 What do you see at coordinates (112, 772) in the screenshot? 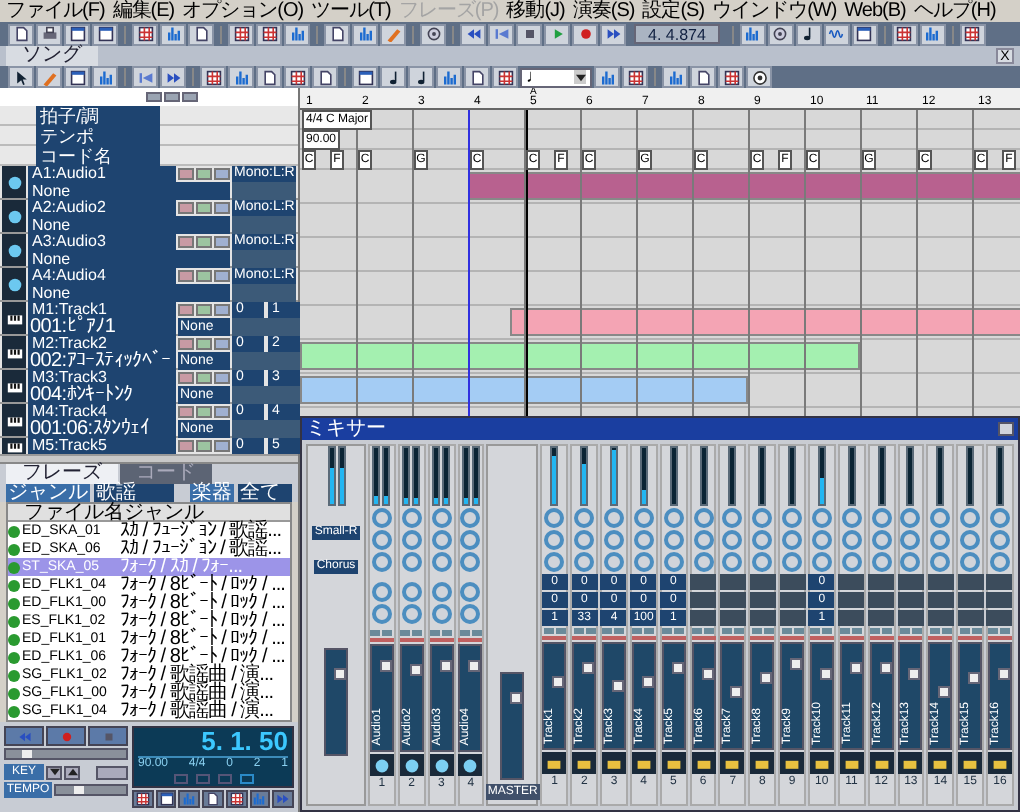
I see `key-reset-button` at bounding box center [112, 772].